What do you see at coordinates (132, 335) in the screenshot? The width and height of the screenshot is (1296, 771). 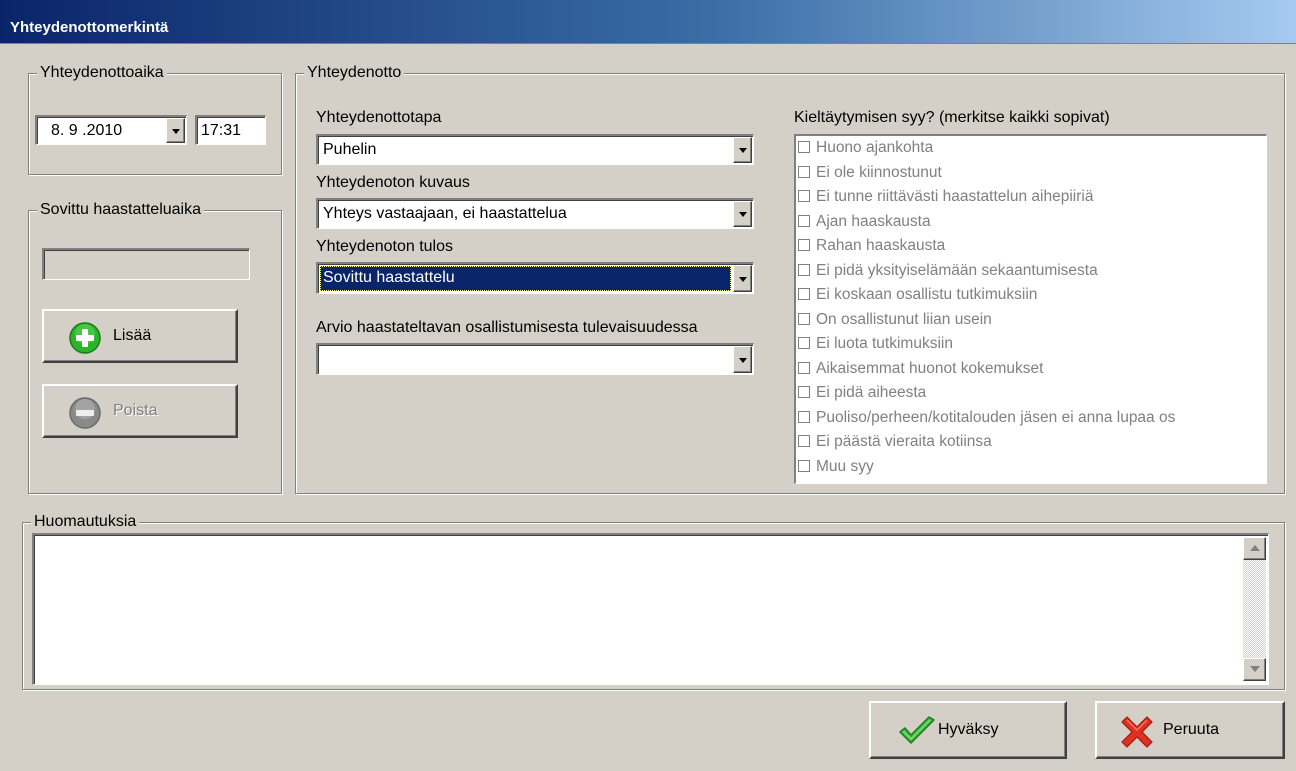 I see `add-button-label: Lisää` at bounding box center [132, 335].